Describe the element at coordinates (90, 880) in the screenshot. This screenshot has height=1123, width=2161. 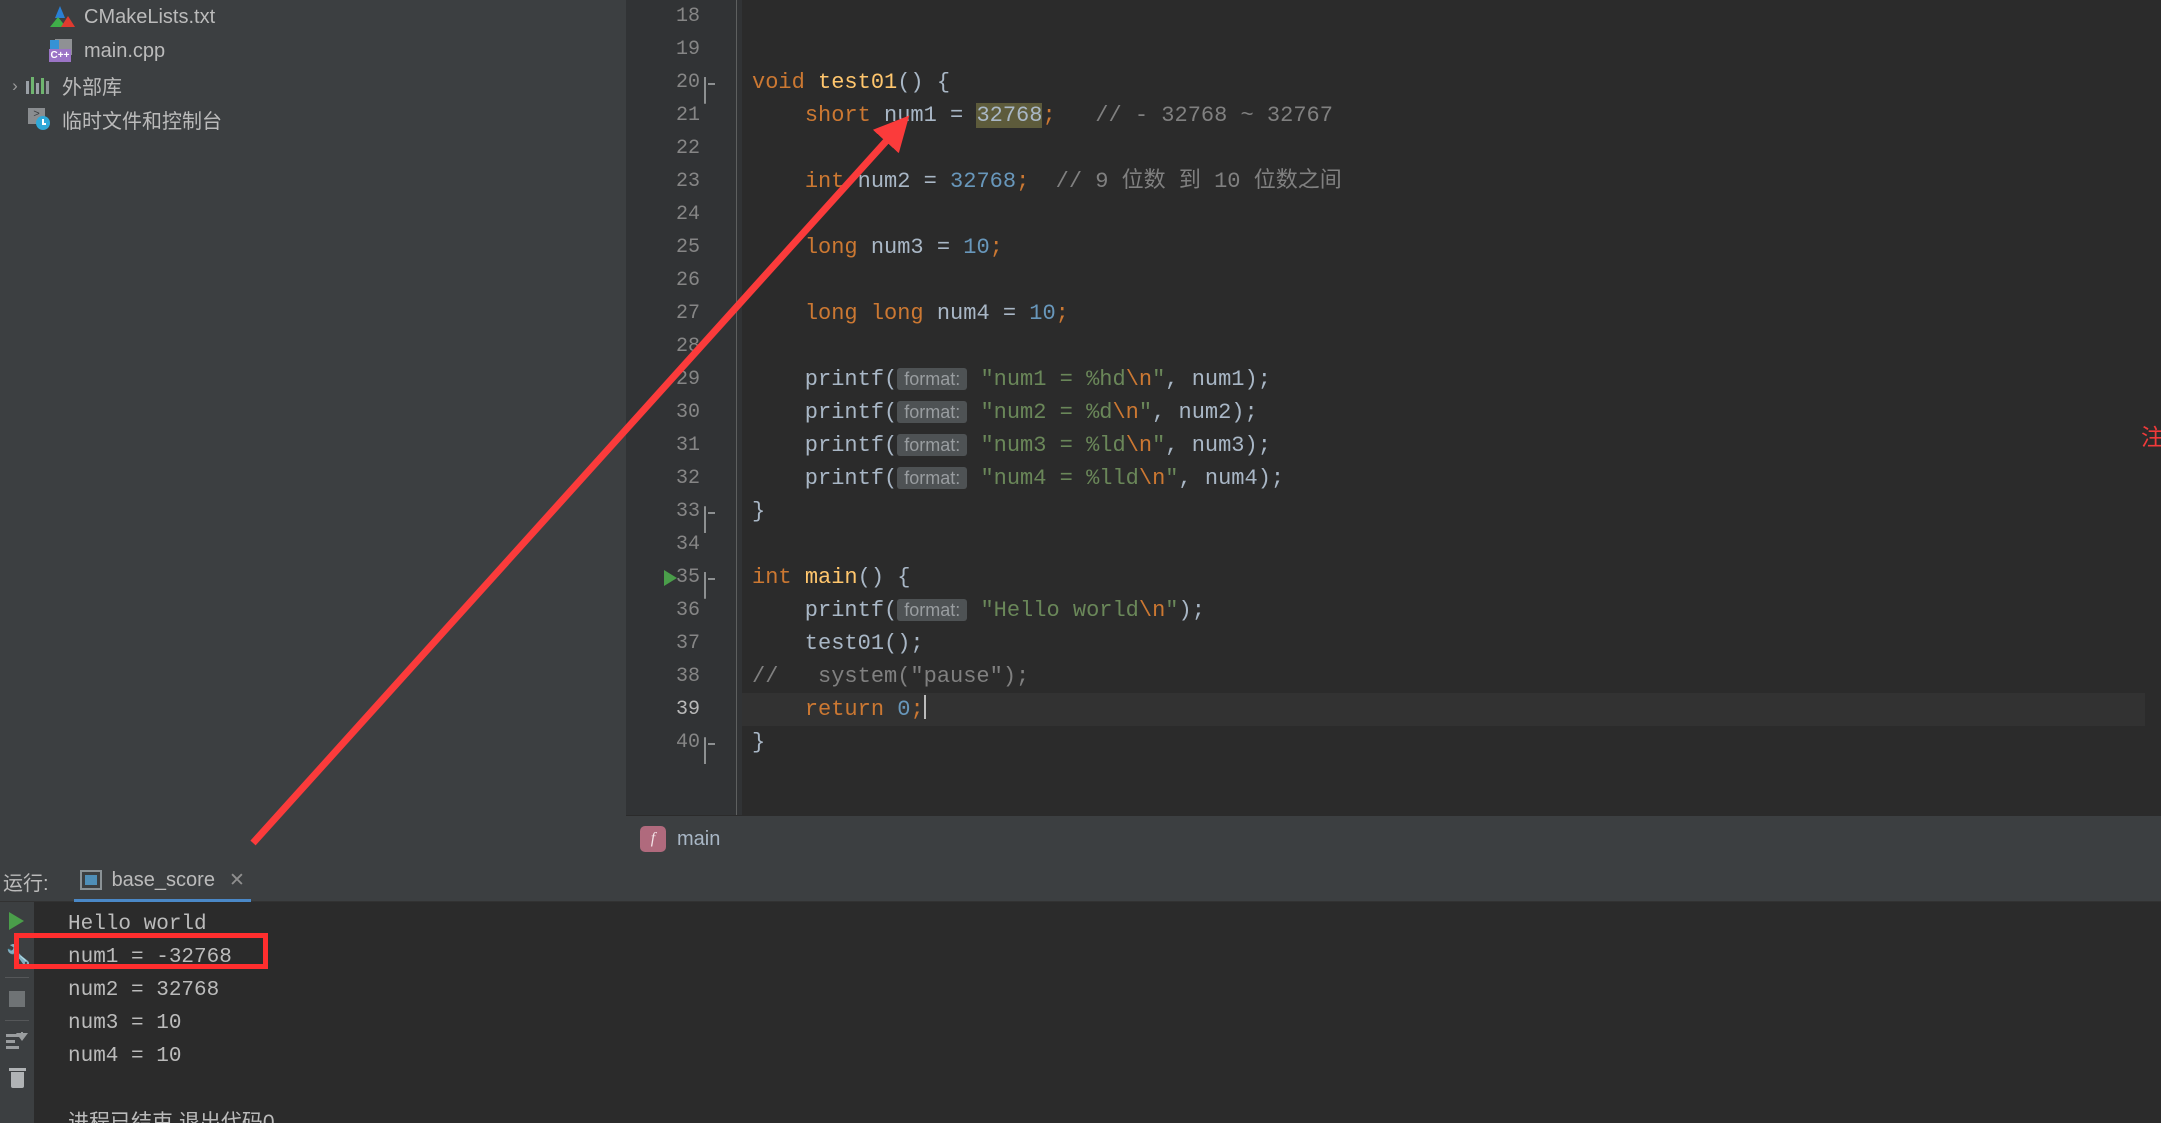
I see `console-icon` at that location.